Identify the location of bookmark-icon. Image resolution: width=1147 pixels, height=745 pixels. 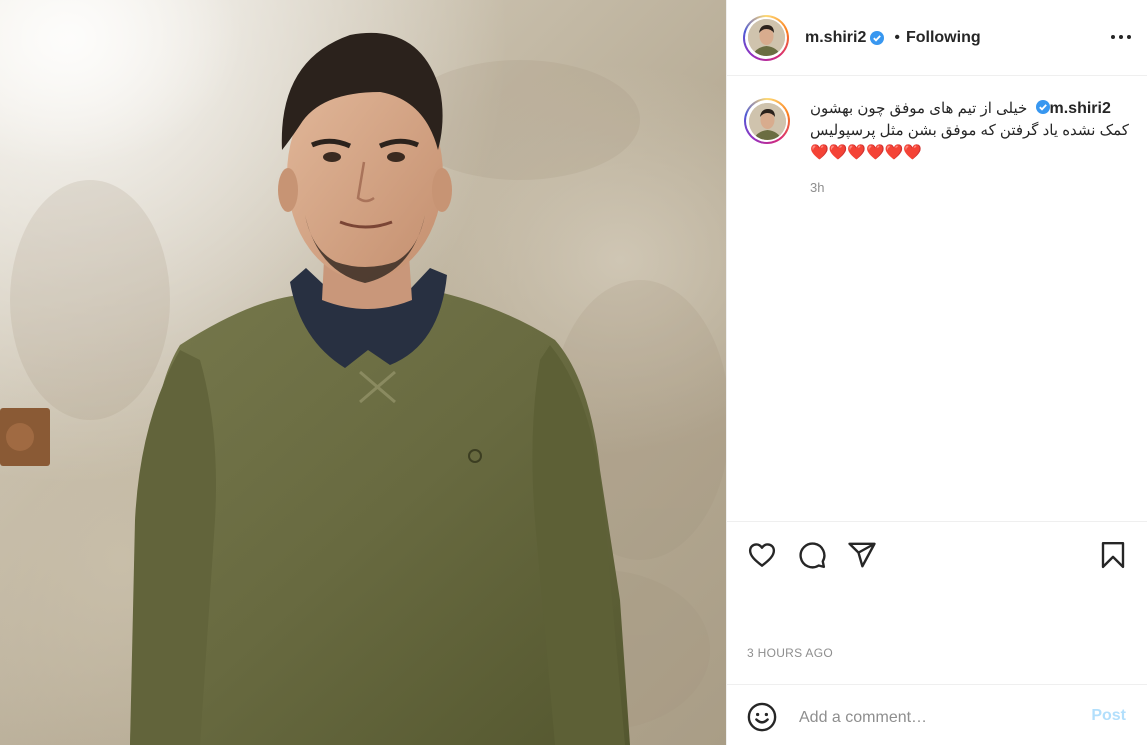
(1113, 555).